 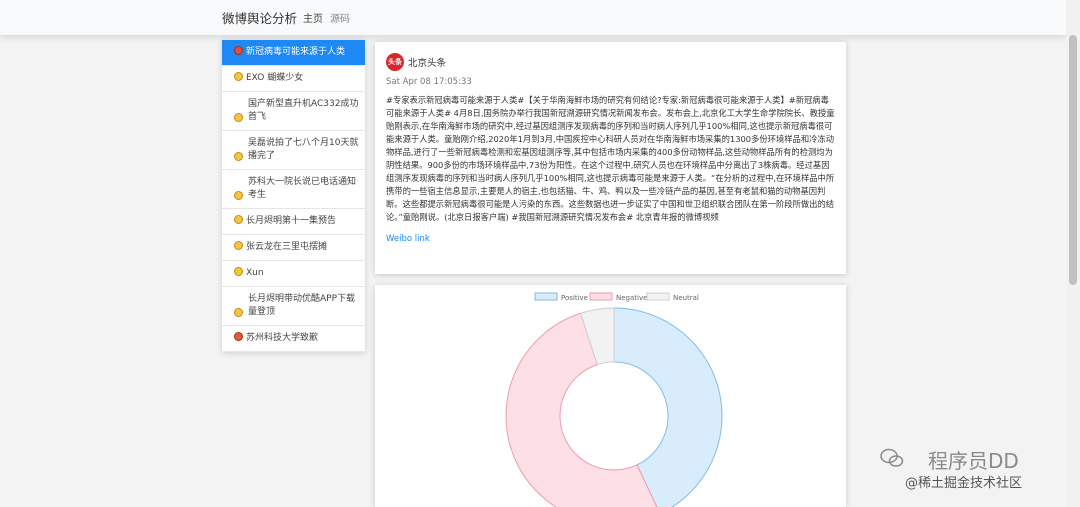 I want to click on sidebar-item-label: 吴磊说拍了七八个月10天就播完了, so click(x=303, y=149).